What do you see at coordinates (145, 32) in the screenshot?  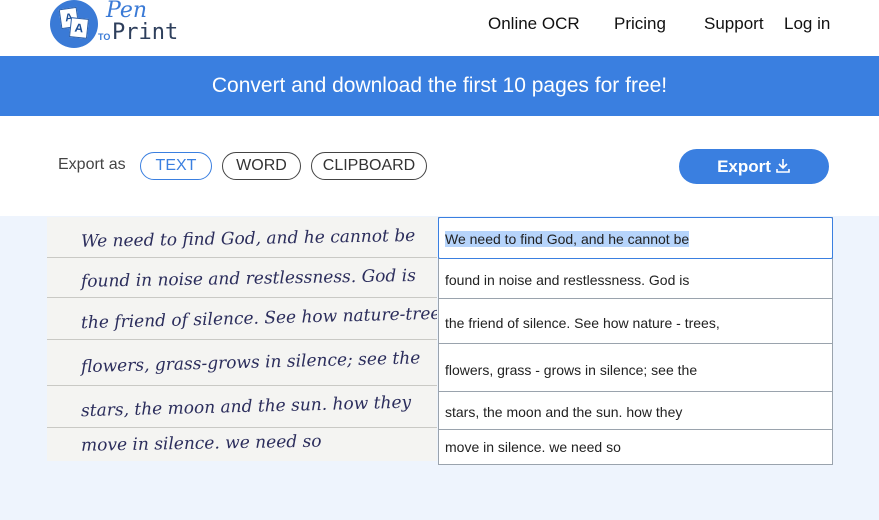 I see `logo-print-text: Print` at bounding box center [145, 32].